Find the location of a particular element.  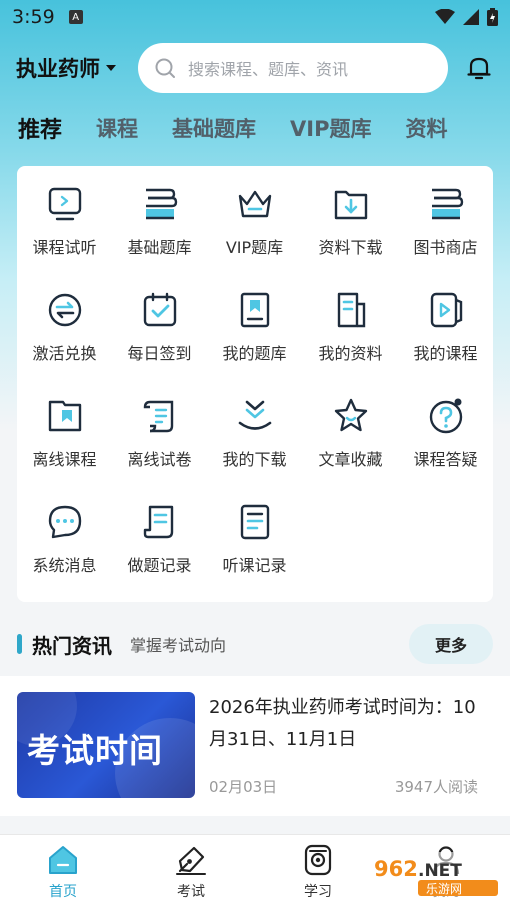

exchange-icon is located at coordinates (64, 310).